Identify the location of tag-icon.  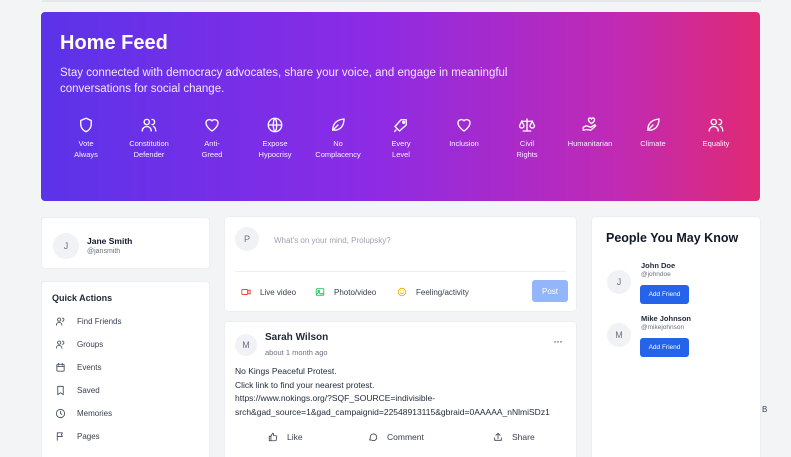
(400, 126).